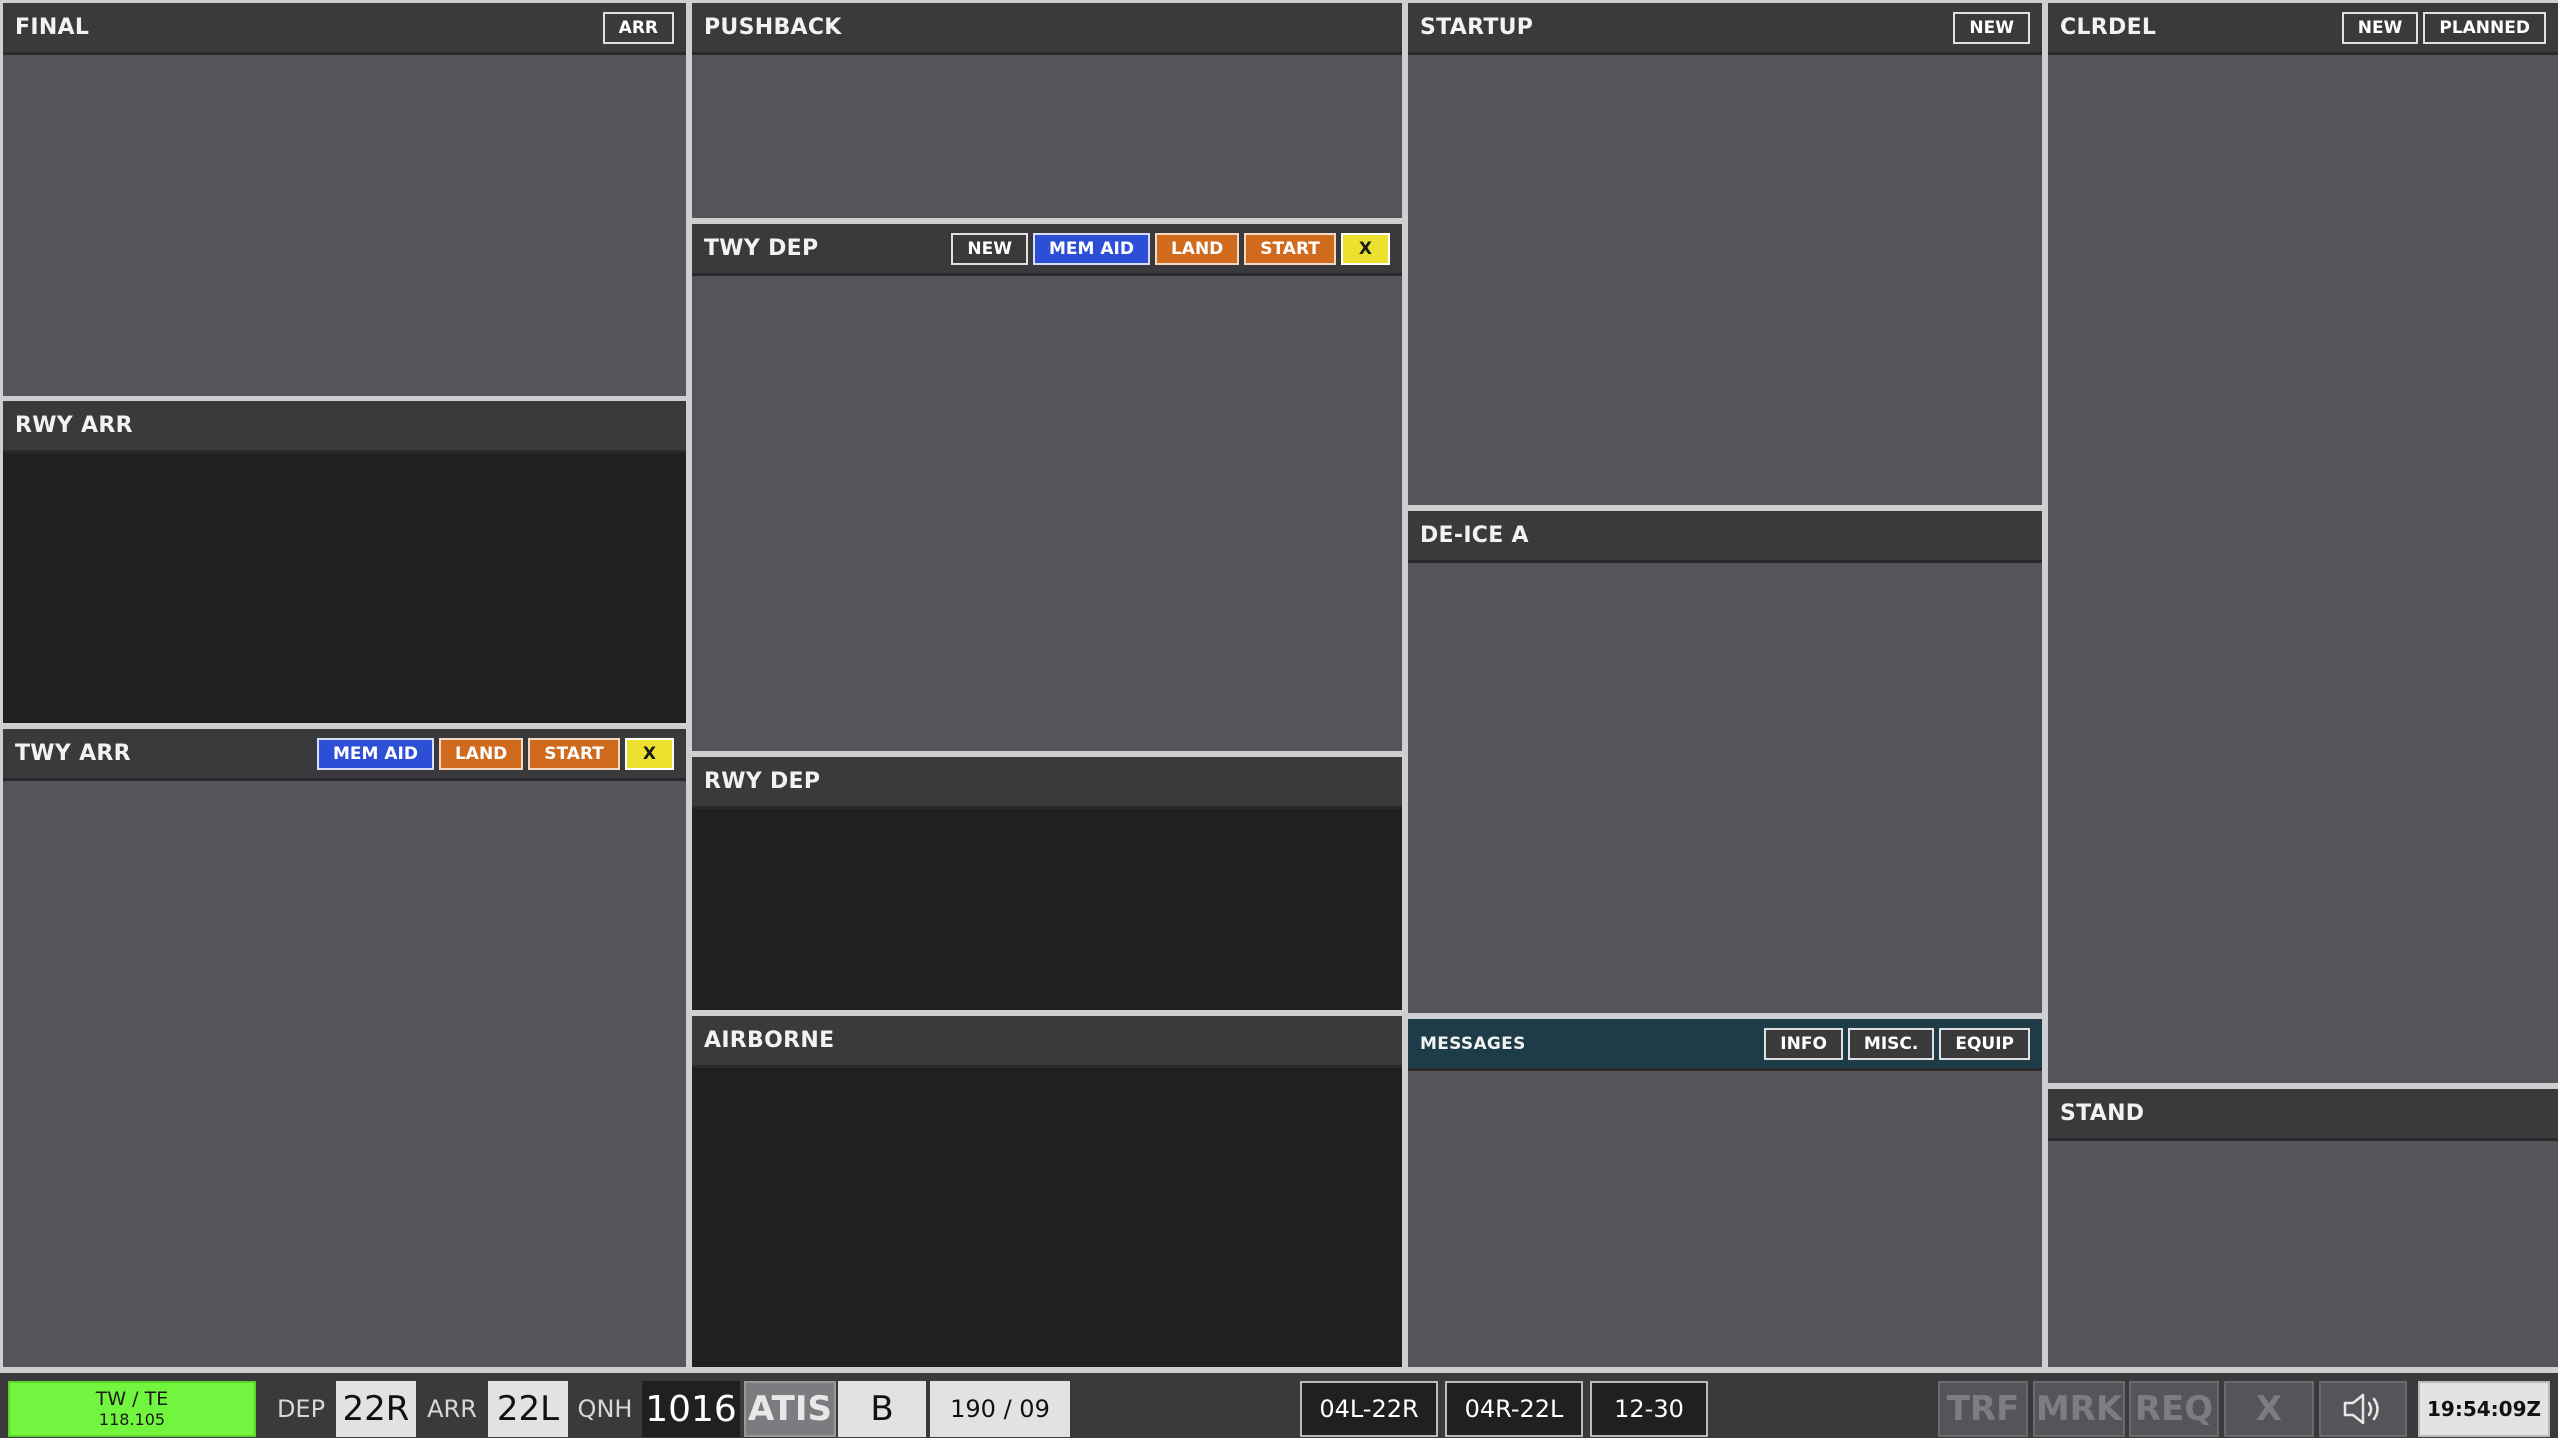  I want to click on panel-header: CLRDEL NEW PLANNED, so click(2303, 29).